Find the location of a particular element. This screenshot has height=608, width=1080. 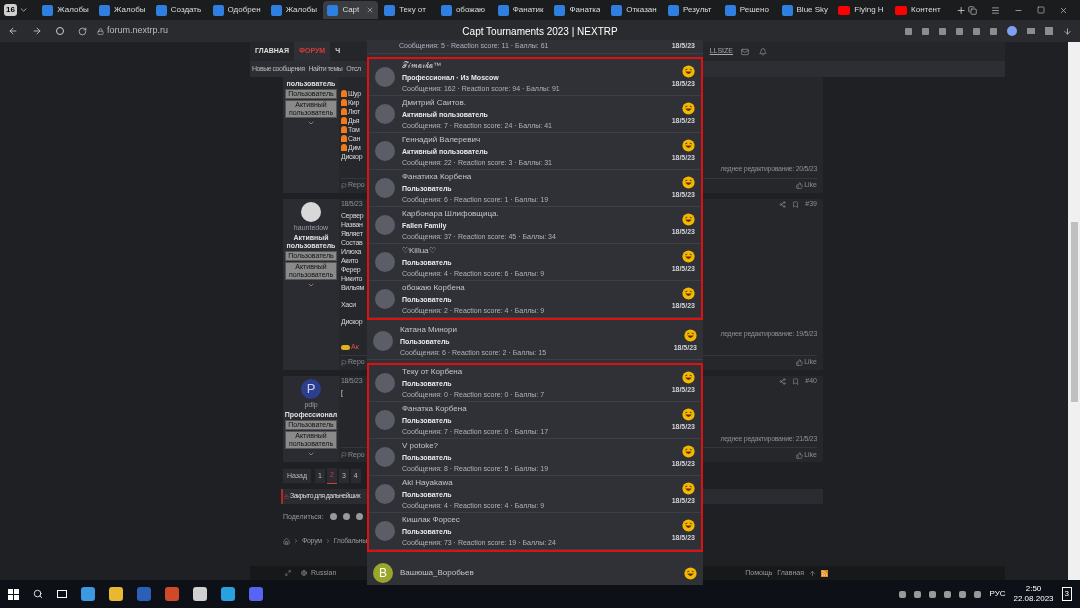

user-name: Фанатиха Корбена is located at coordinates (475, 176).